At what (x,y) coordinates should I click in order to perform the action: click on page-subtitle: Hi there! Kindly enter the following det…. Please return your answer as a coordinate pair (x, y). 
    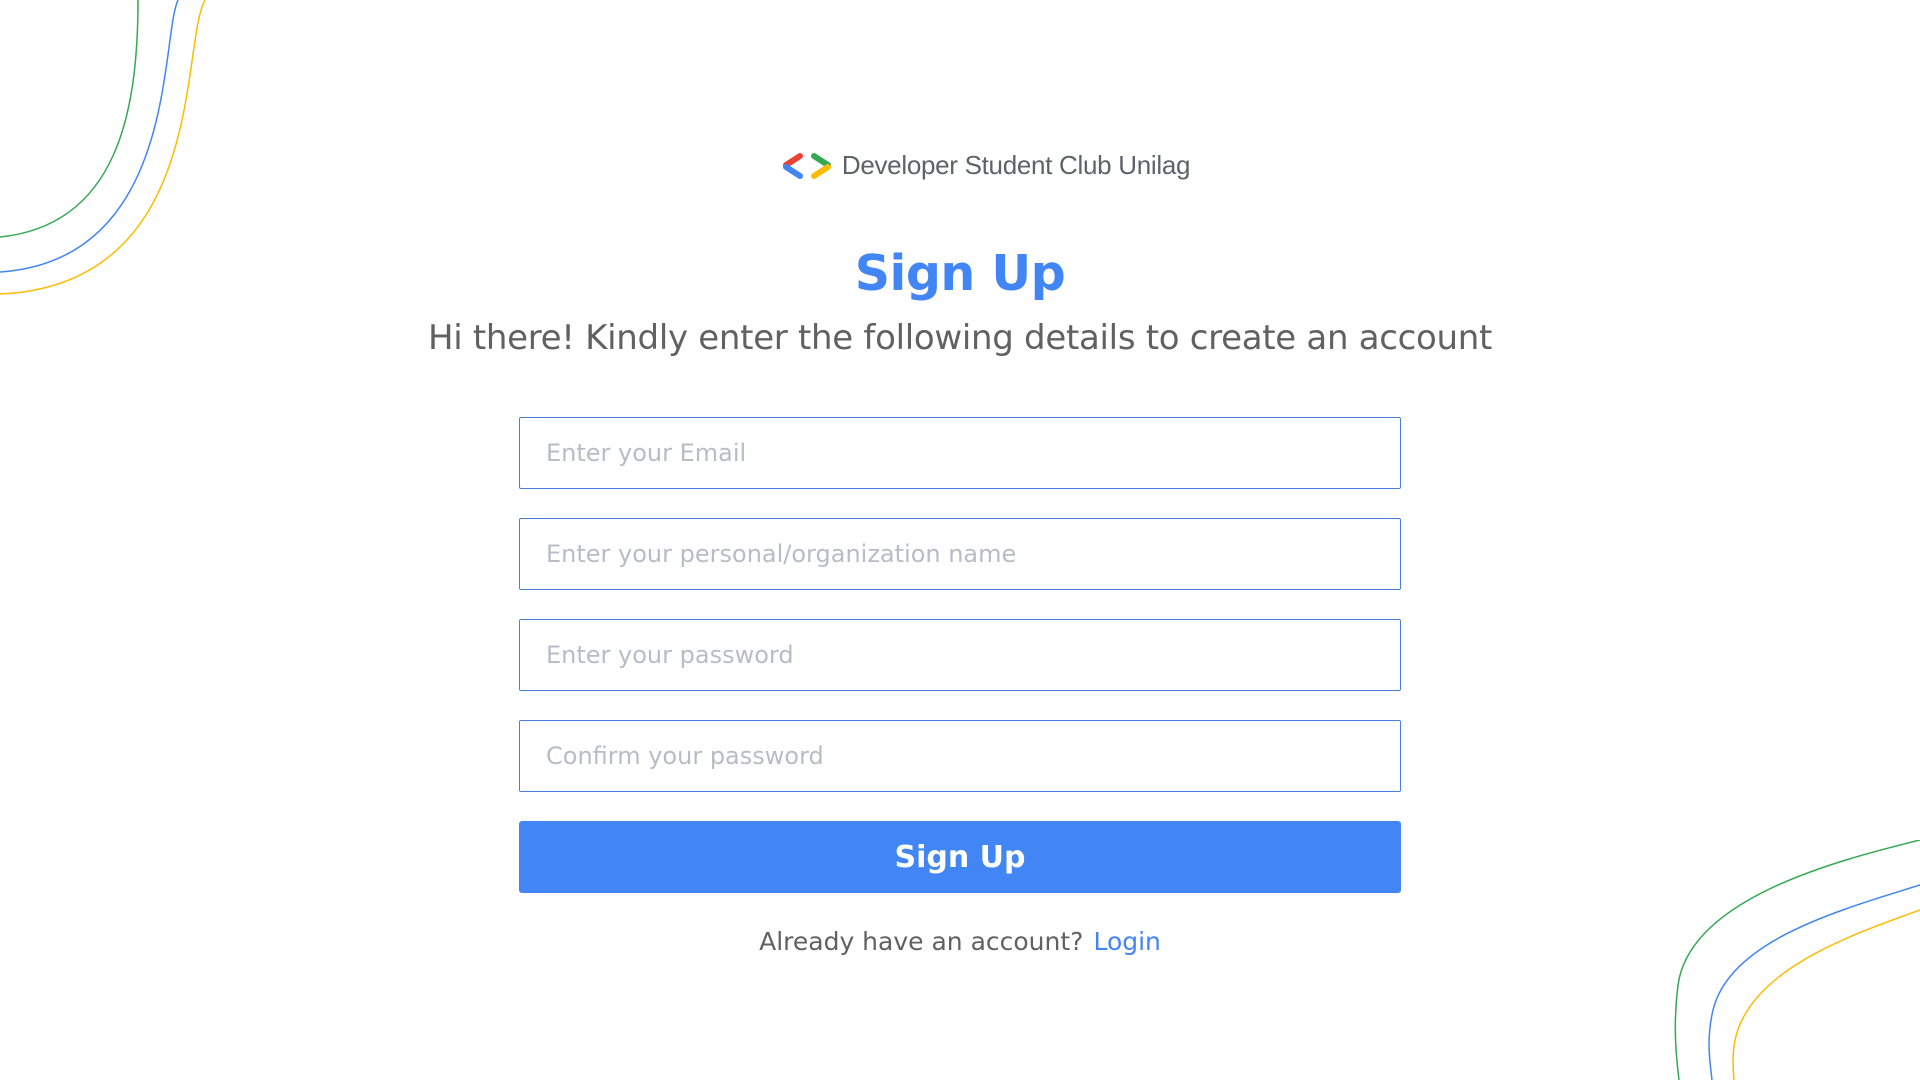
    Looking at the image, I should click on (960, 338).